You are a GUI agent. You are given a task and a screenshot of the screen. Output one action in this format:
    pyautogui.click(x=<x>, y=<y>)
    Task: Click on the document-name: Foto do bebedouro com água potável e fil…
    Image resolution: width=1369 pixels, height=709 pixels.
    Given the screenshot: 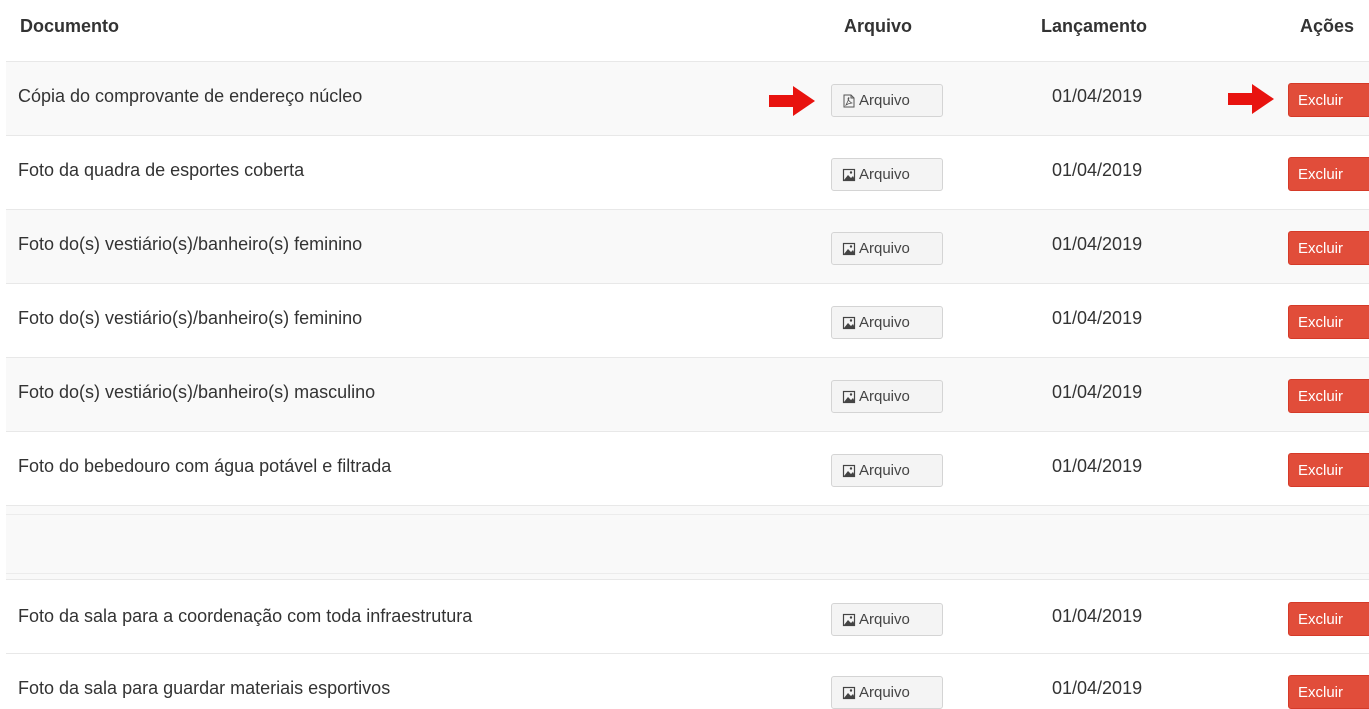 What is the action you would take?
    pyautogui.click(x=205, y=466)
    